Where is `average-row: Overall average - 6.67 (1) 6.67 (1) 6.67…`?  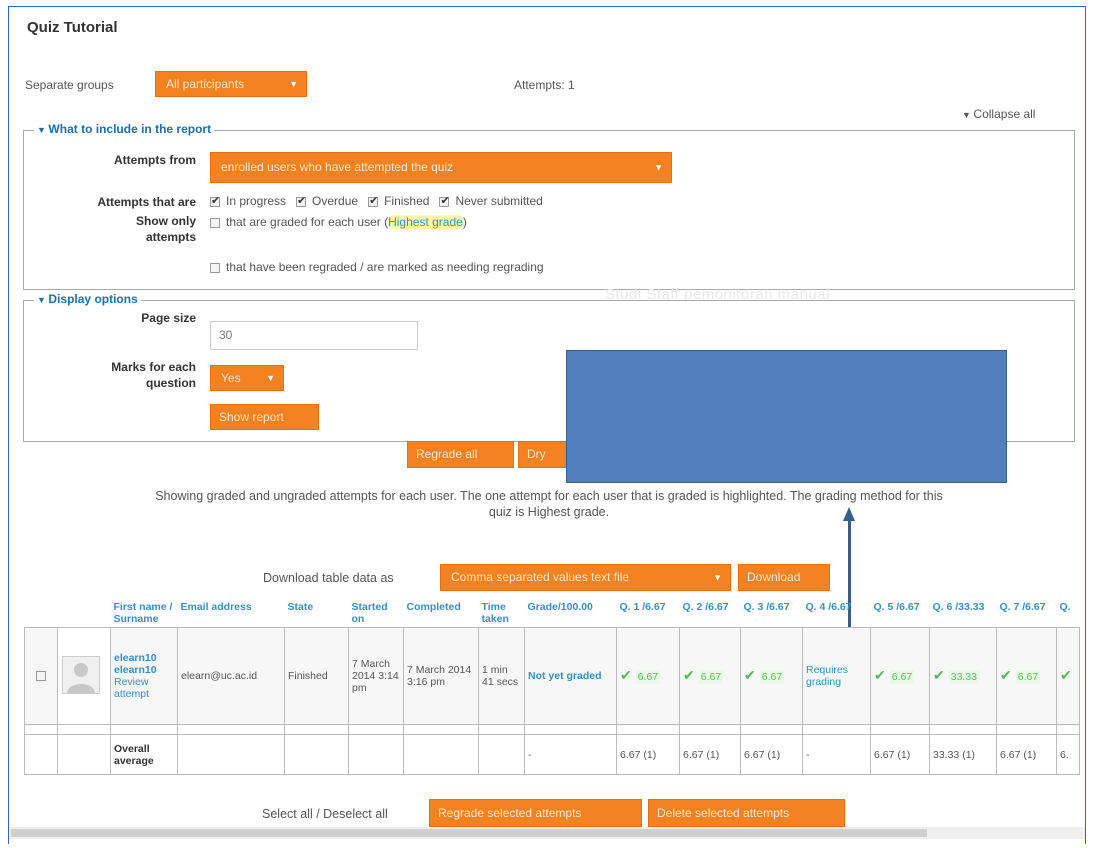
average-row: Overall average - 6.67 (1) 6.67 (1) 6.67… is located at coordinates (552, 754).